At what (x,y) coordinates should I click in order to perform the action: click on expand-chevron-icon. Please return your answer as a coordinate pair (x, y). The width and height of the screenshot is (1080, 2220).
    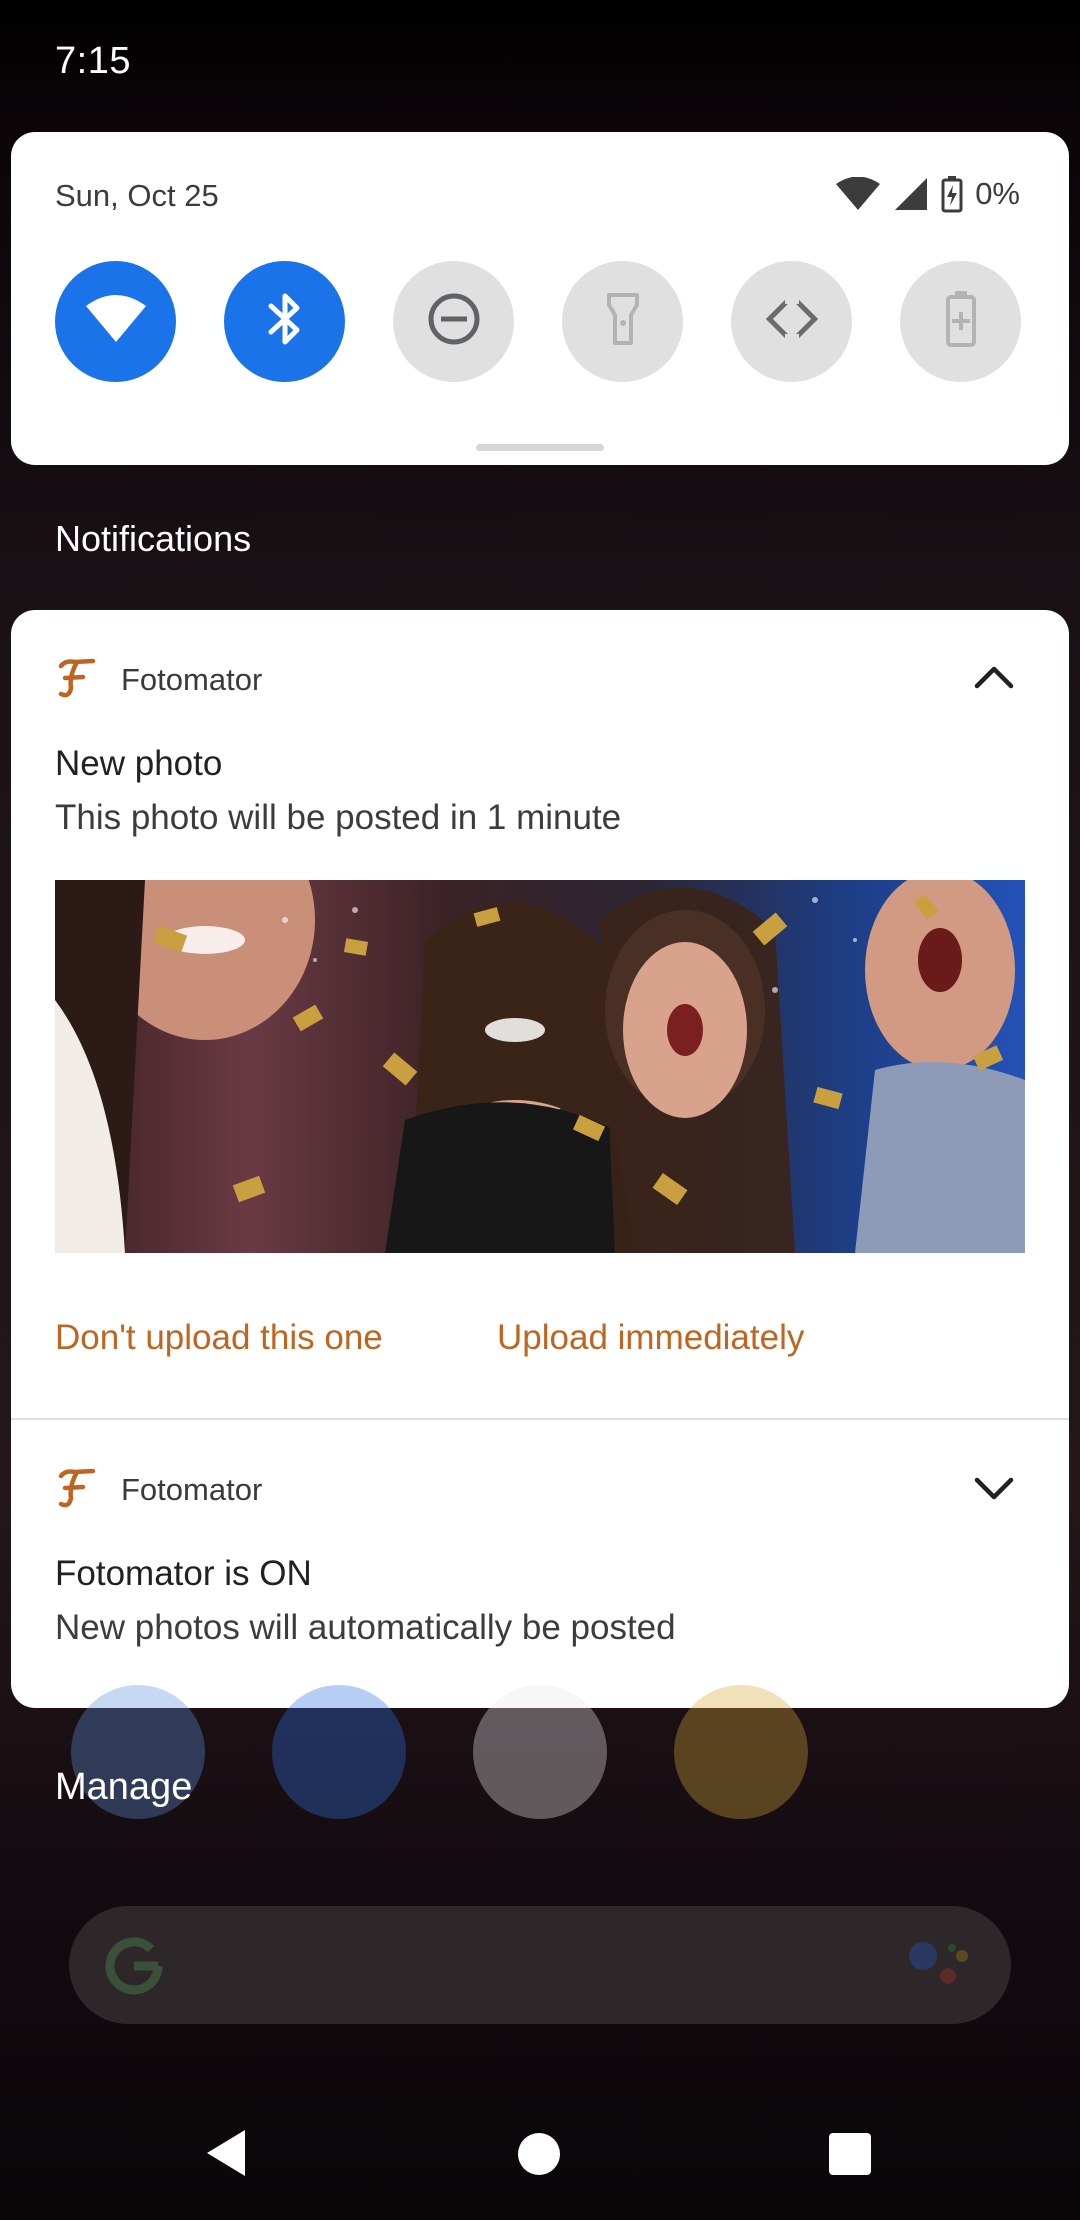
    Looking at the image, I should click on (994, 1492).